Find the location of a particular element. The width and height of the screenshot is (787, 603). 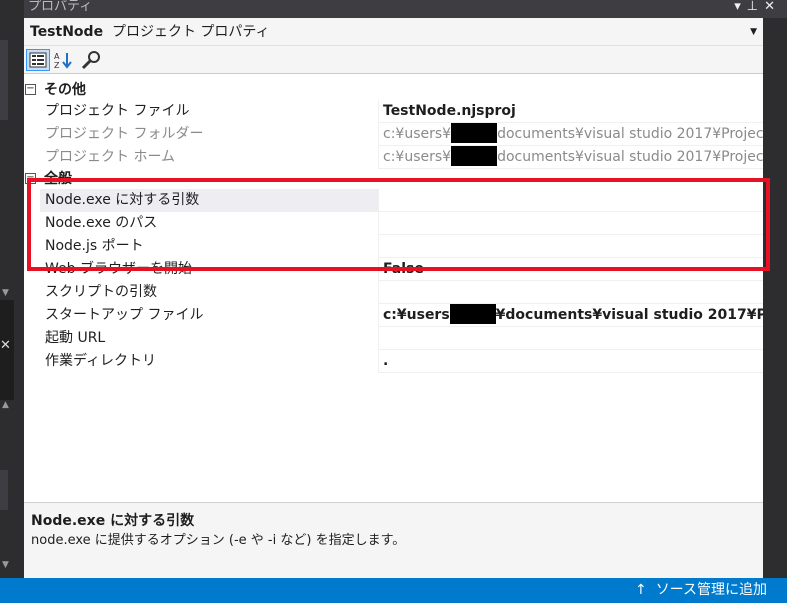

property-pages-button is located at coordinates (91, 60).